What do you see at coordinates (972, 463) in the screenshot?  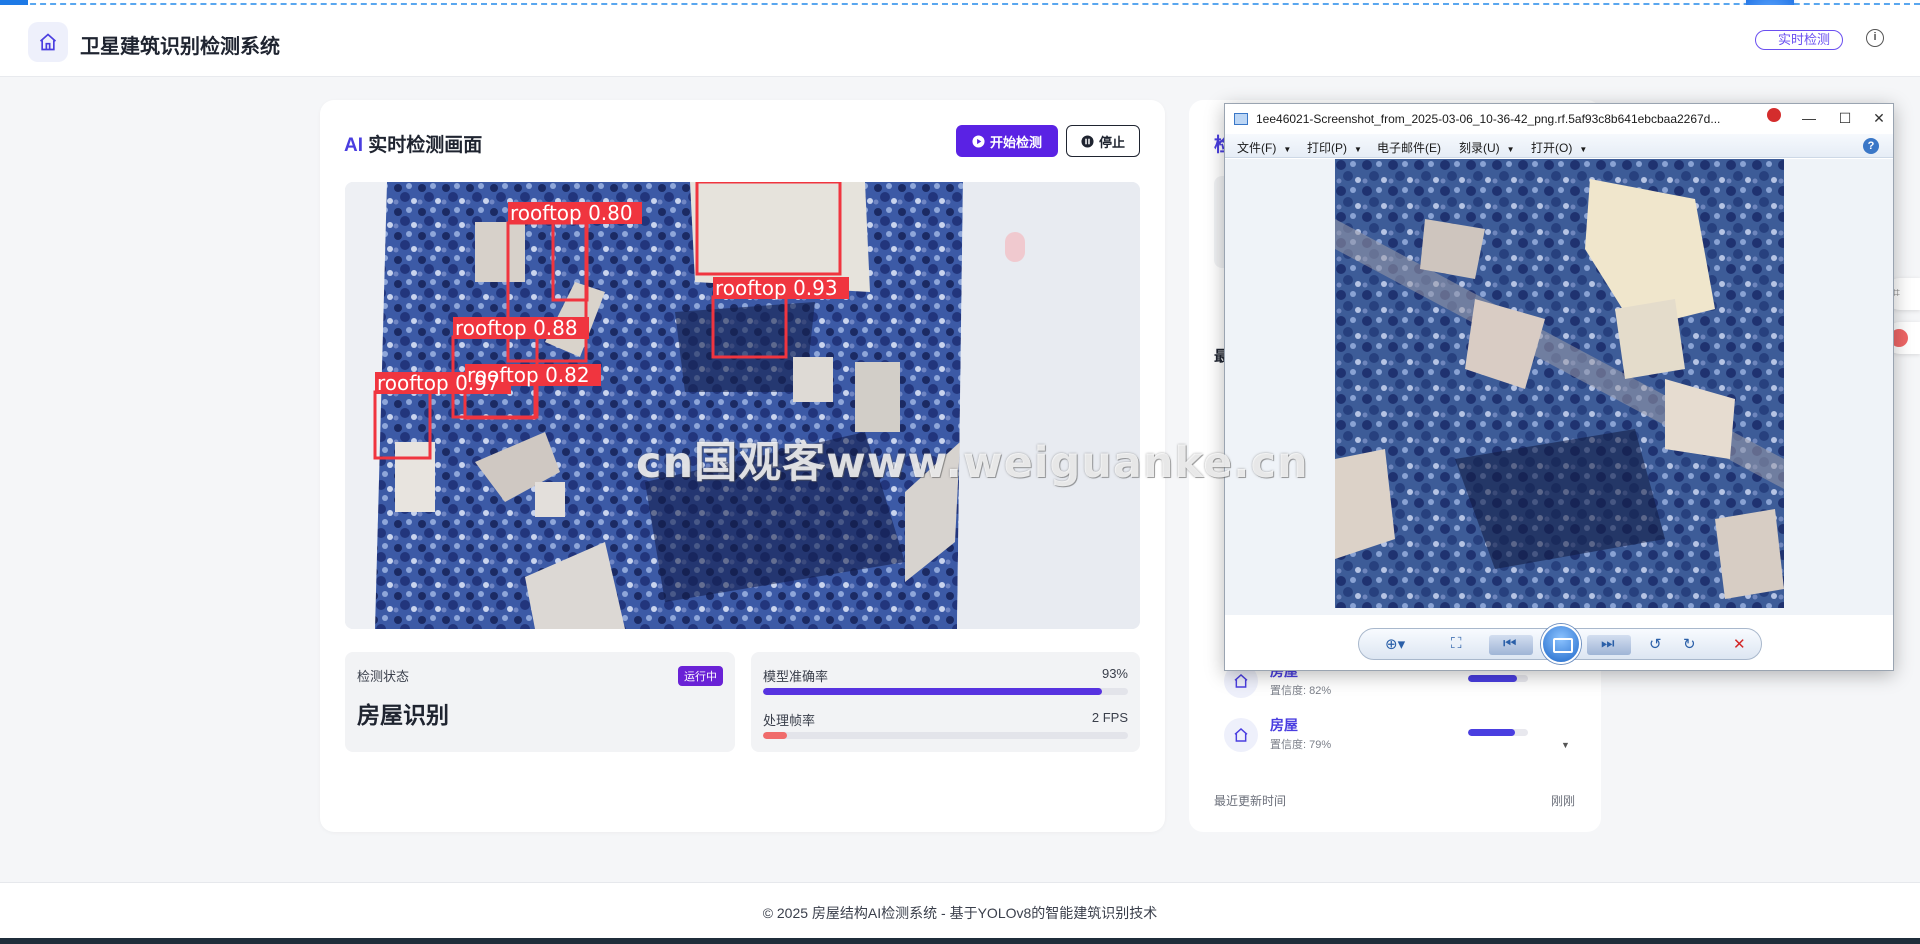 I see `watermark-text: cn国观客www.weiguanke.cn` at bounding box center [972, 463].